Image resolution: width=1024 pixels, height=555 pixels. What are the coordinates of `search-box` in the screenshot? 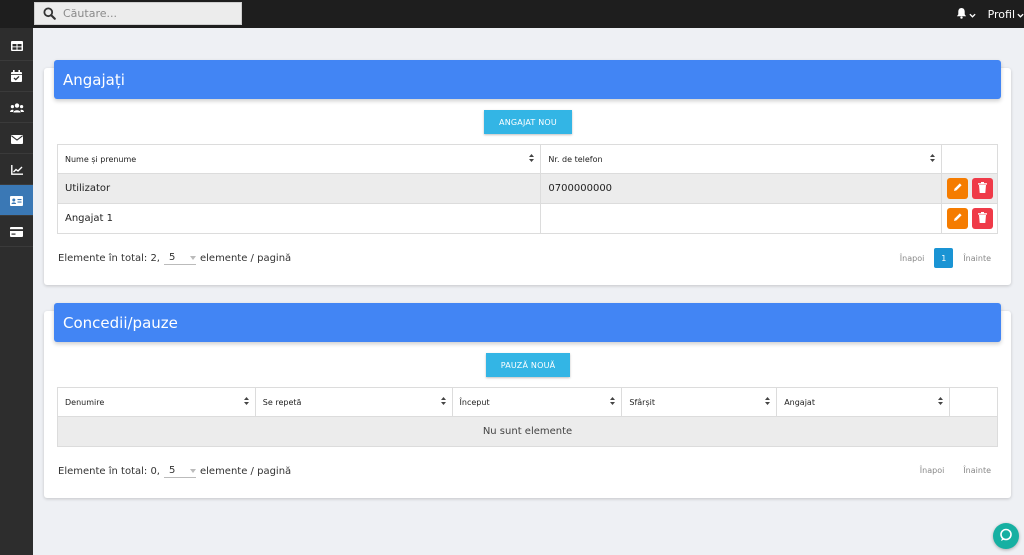 It's located at (138, 13).